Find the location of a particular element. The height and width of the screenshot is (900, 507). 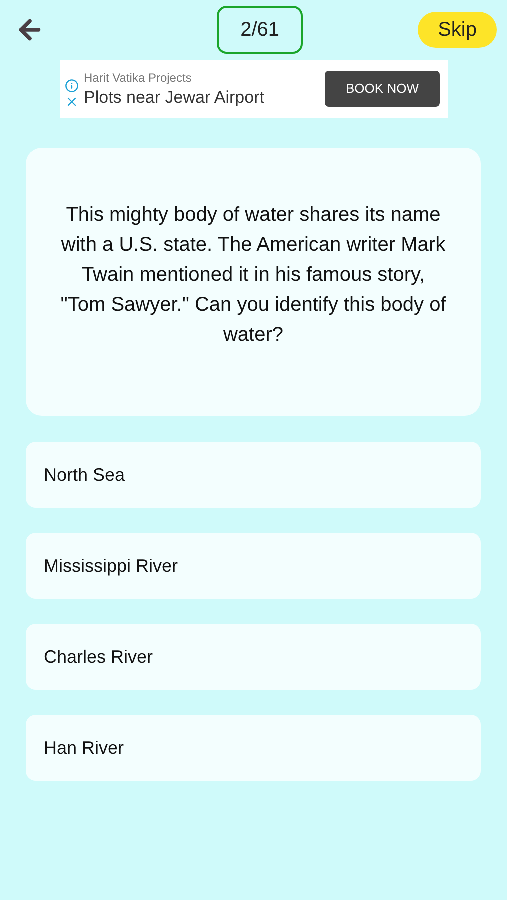

answer-option: Mississippi River is located at coordinates (253, 566).